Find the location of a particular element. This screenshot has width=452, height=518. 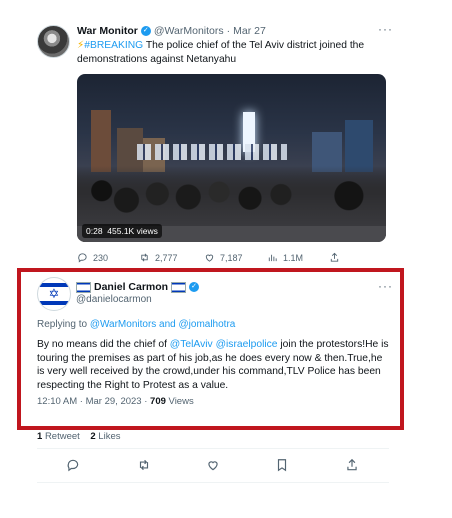

crowd is located at coordinates (231, 197).